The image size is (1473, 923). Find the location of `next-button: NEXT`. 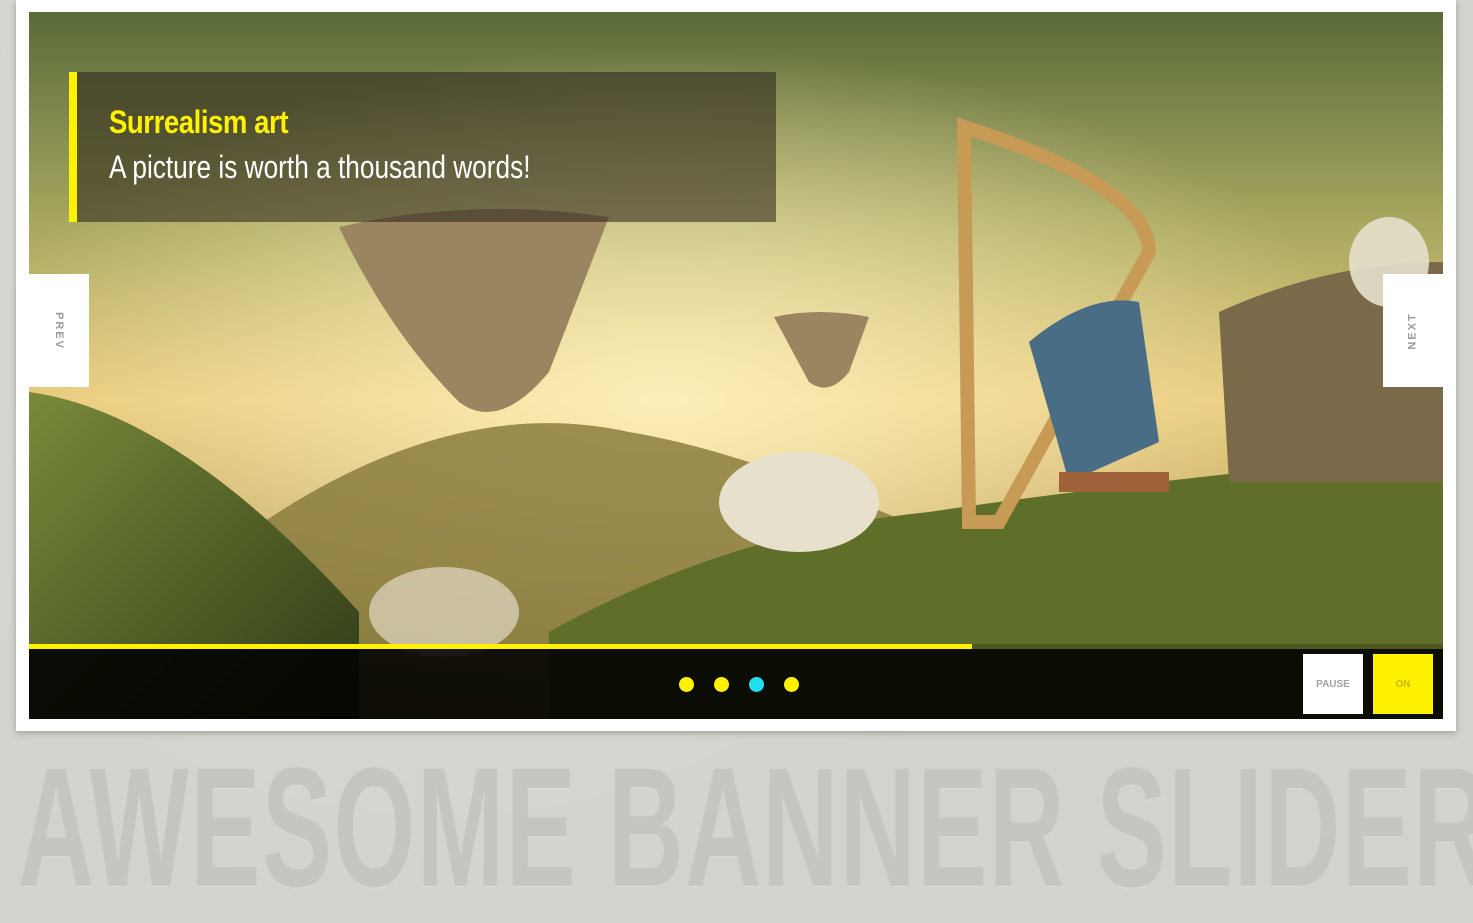

next-button: NEXT is located at coordinates (1413, 330).